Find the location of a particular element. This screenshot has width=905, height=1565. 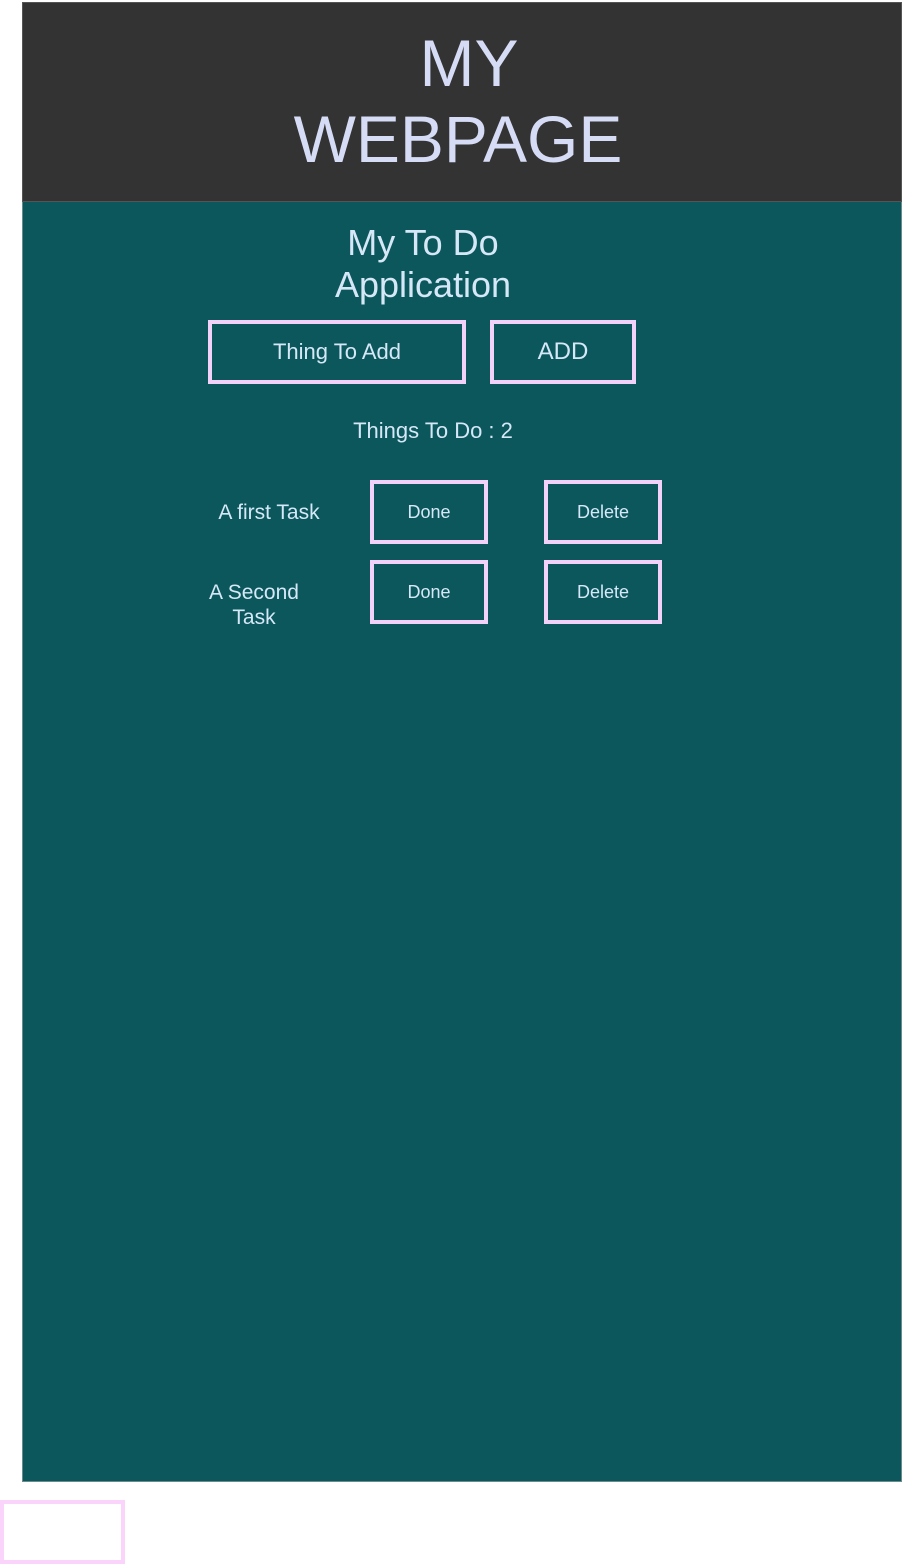

site-header: MY WEBPAGE is located at coordinates (462, 102).